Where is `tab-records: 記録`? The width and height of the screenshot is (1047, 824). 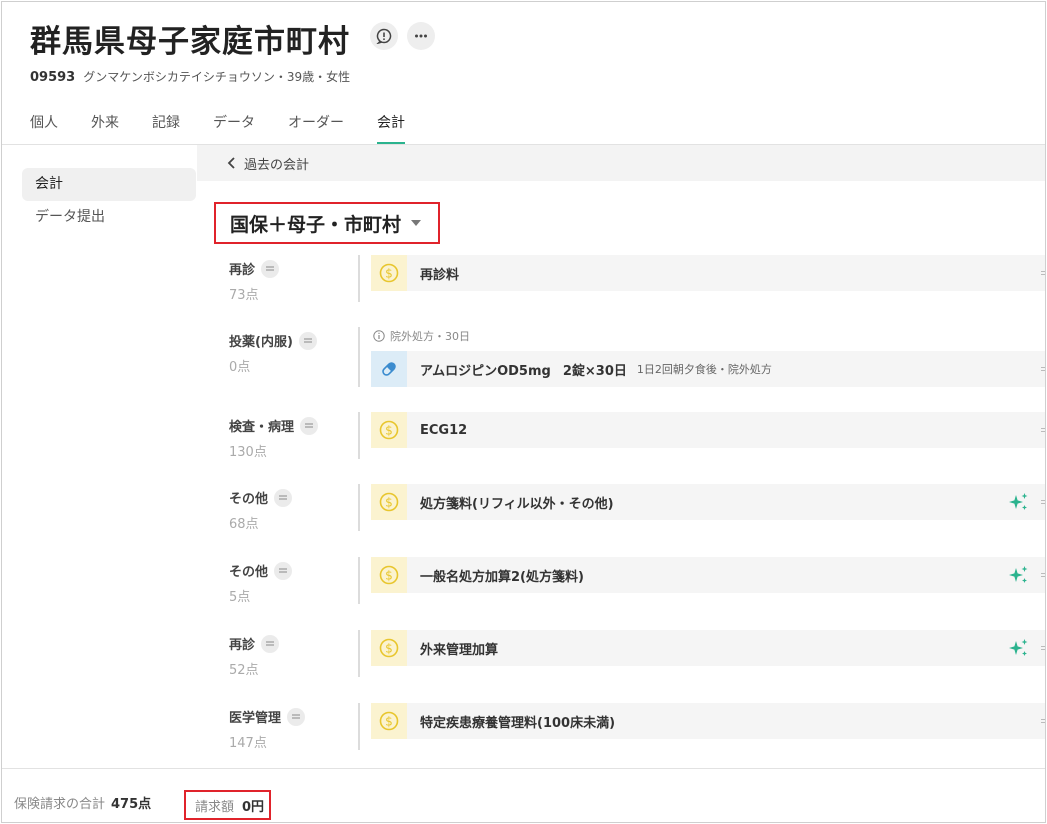
tab-records: 記録 is located at coordinates (166, 128).